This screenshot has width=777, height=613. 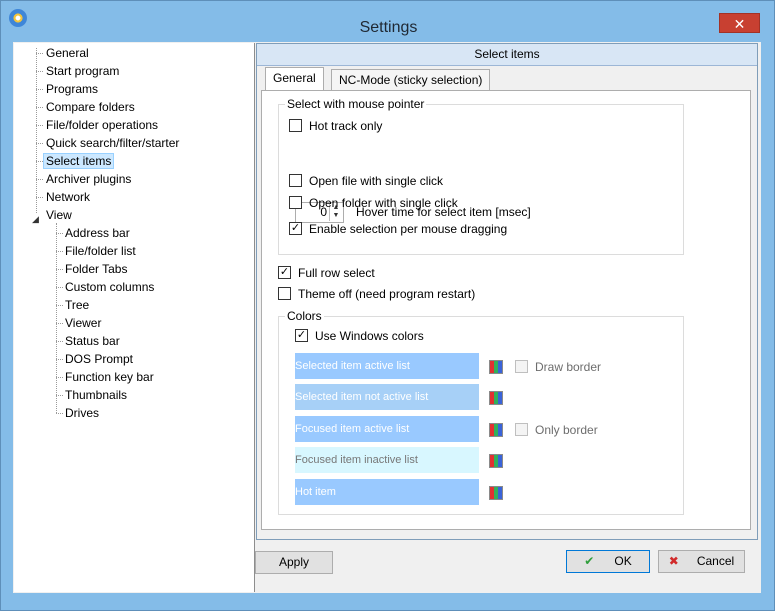 I want to click on tree-item-label: Viewer, so click(x=83, y=323).